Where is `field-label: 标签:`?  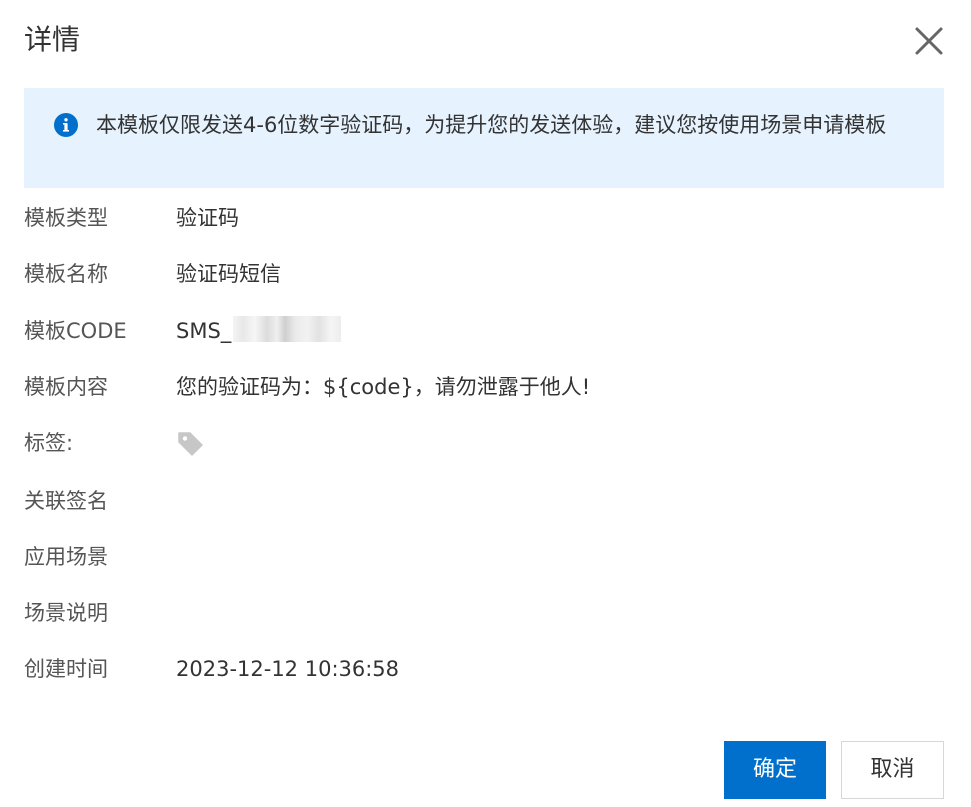
field-label: 标签: is located at coordinates (49, 443).